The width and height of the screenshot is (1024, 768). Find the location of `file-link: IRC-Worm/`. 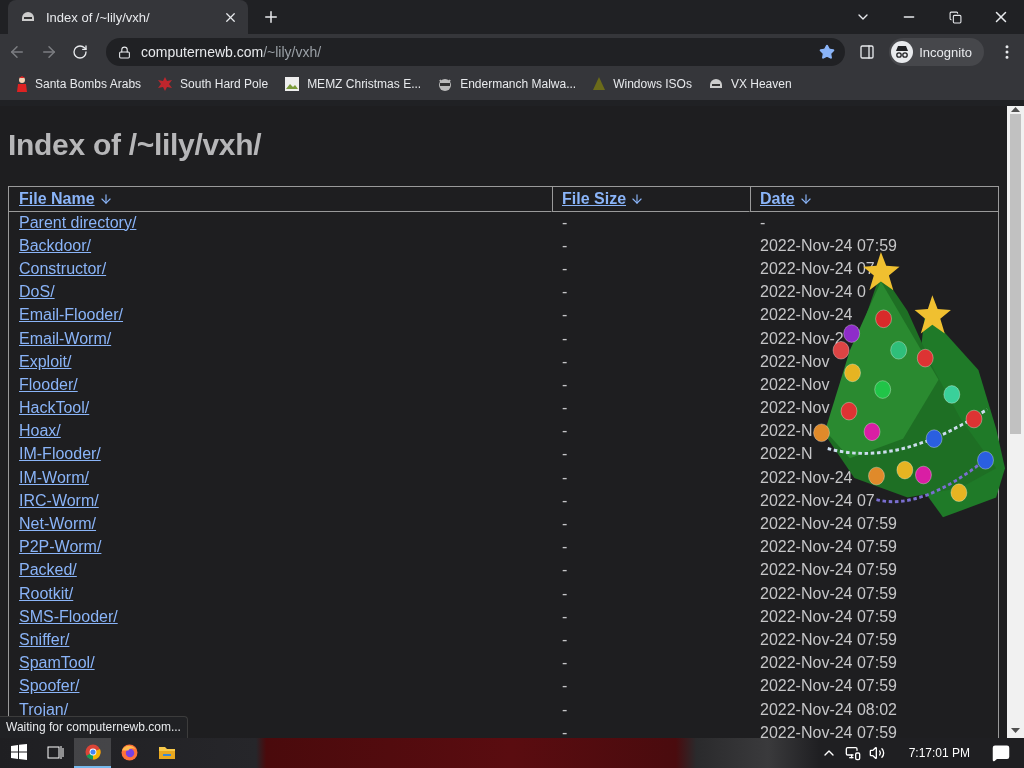

file-link: IRC-Worm/ is located at coordinates (54, 500).